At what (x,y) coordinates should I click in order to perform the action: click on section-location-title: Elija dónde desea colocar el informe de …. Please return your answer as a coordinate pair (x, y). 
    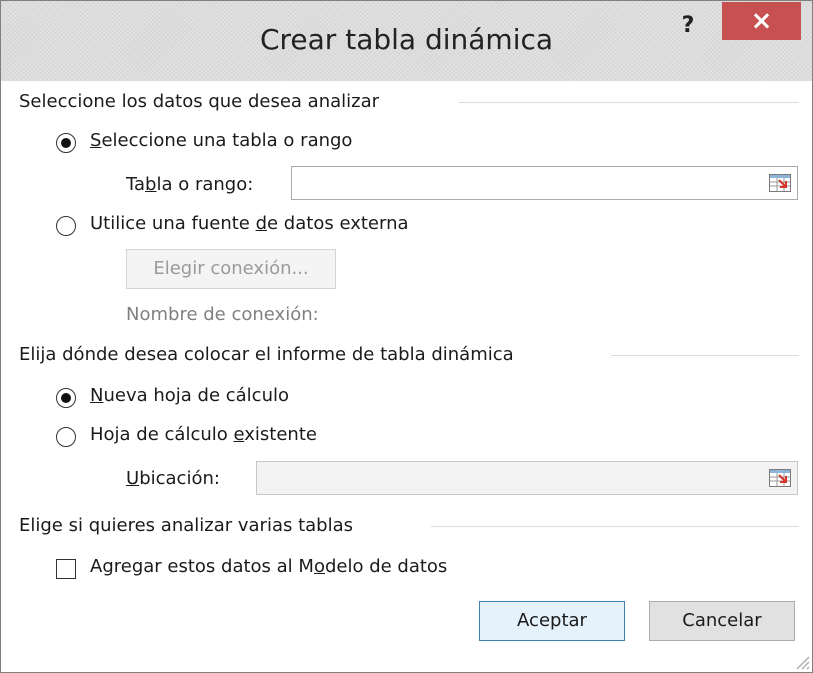
    Looking at the image, I should click on (266, 354).